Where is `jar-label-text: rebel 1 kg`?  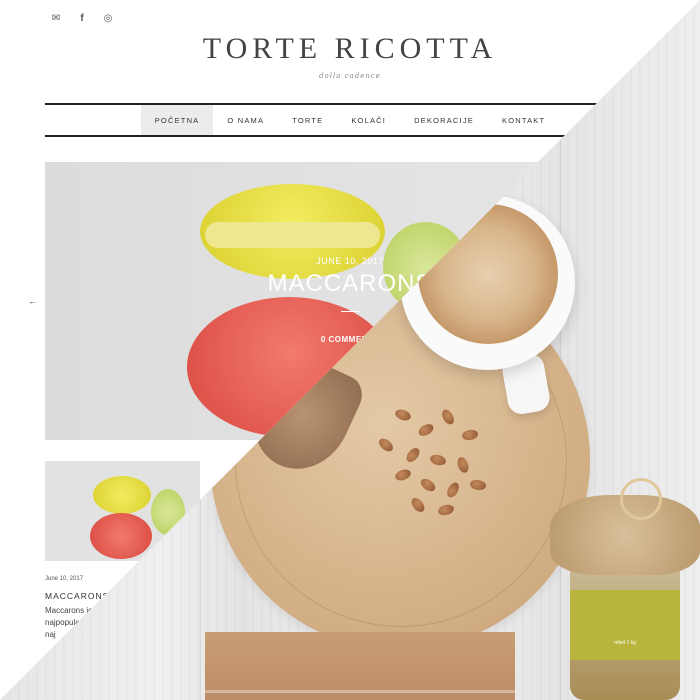
jar-label-text: rebel 1 kg is located at coordinates (625, 643).